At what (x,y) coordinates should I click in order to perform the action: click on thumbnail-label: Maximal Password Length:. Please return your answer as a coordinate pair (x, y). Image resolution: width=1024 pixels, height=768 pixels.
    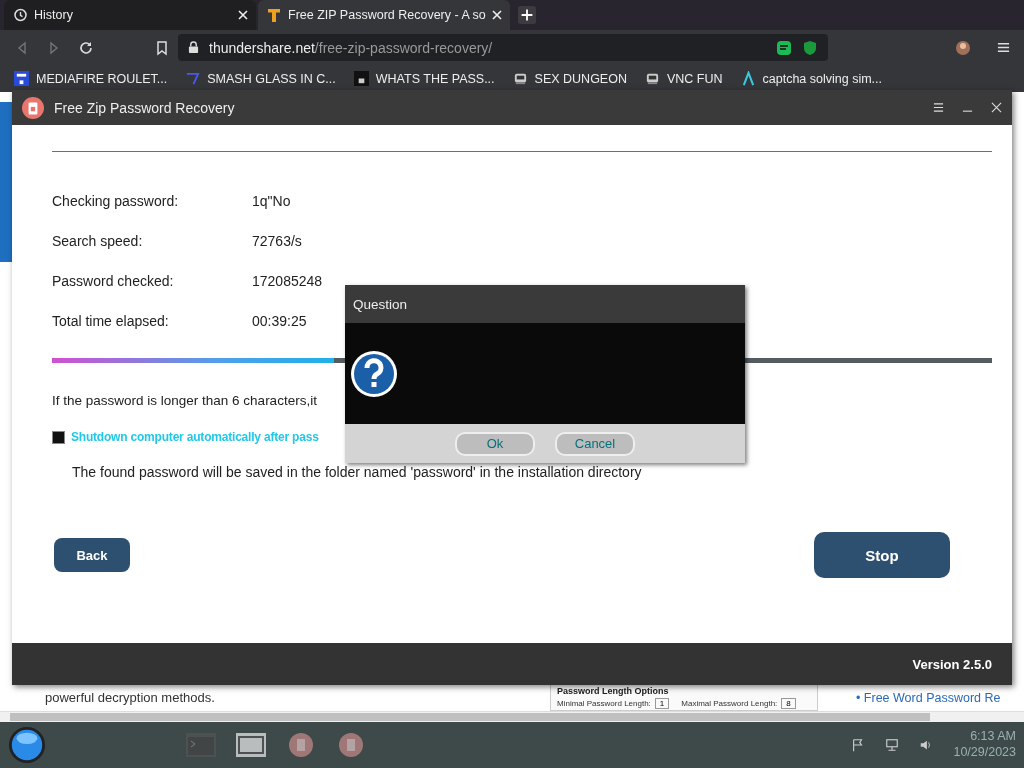
    Looking at the image, I should click on (729, 703).